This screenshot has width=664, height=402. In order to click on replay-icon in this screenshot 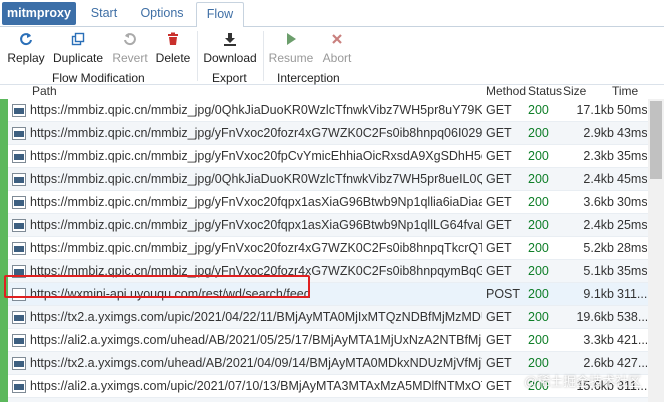, I will do `click(26, 41)`.